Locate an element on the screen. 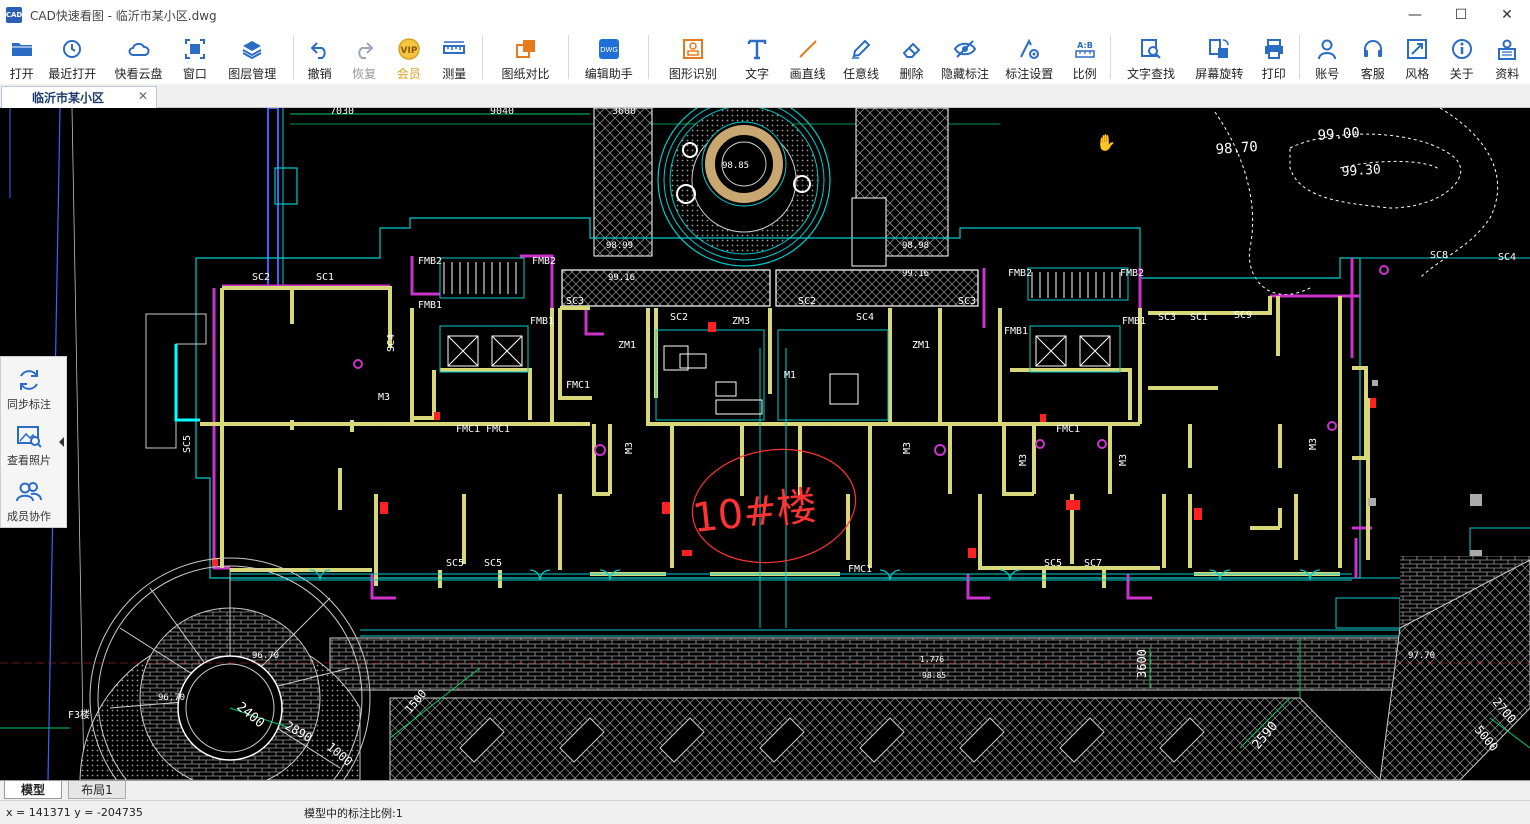 The width and height of the screenshot is (1530, 824). minimize-button: — is located at coordinates (1415, 15).